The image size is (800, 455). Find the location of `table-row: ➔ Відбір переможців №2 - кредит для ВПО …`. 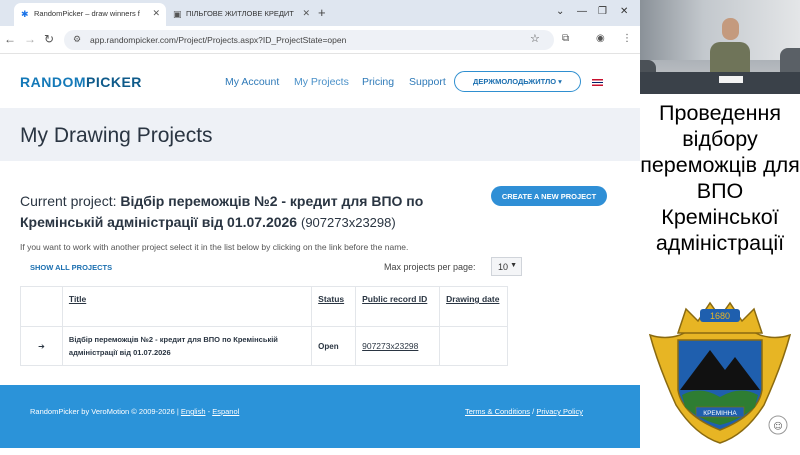

table-row: ➔ Відбір переможців №2 - кредит для ВПО … is located at coordinates (264, 346).